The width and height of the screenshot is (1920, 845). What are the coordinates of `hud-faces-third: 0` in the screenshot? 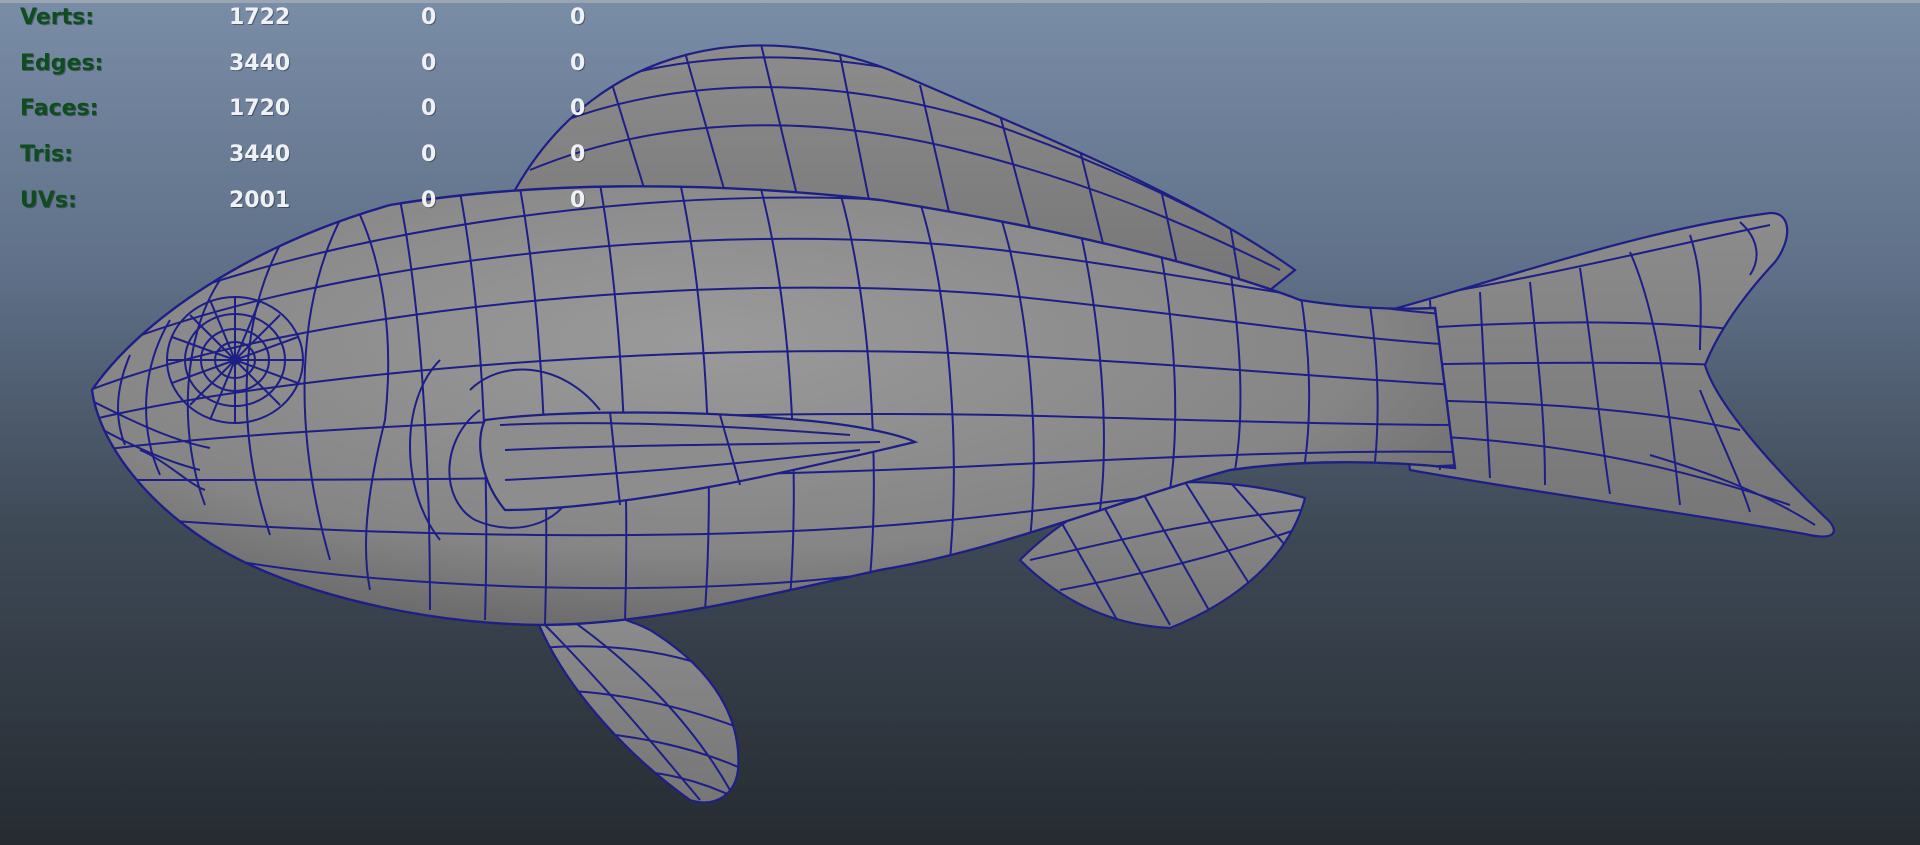 It's located at (578, 108).